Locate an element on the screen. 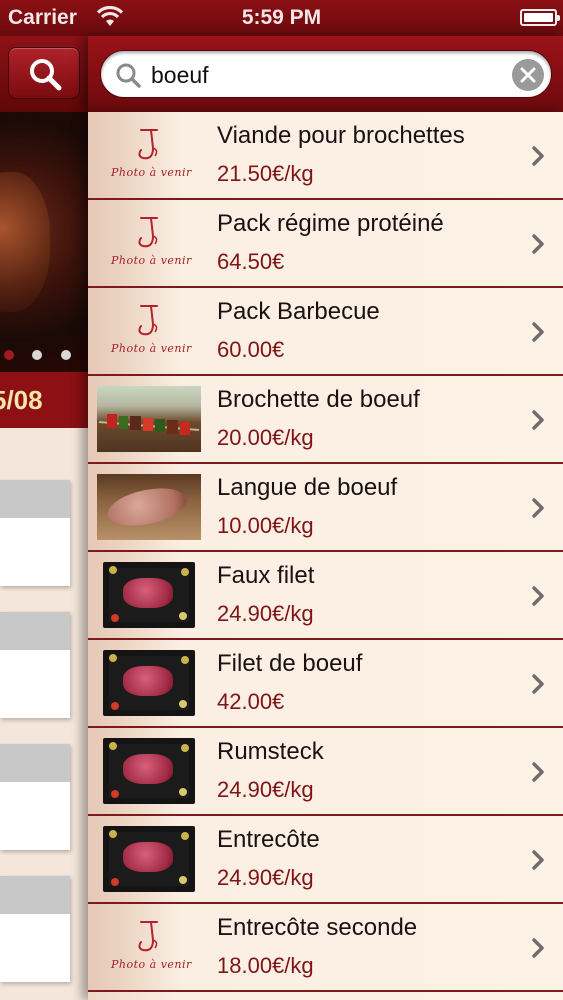 This screenshot has width=563, height=1000. banner-date: 5/08 is located at coordinates (44, 400).